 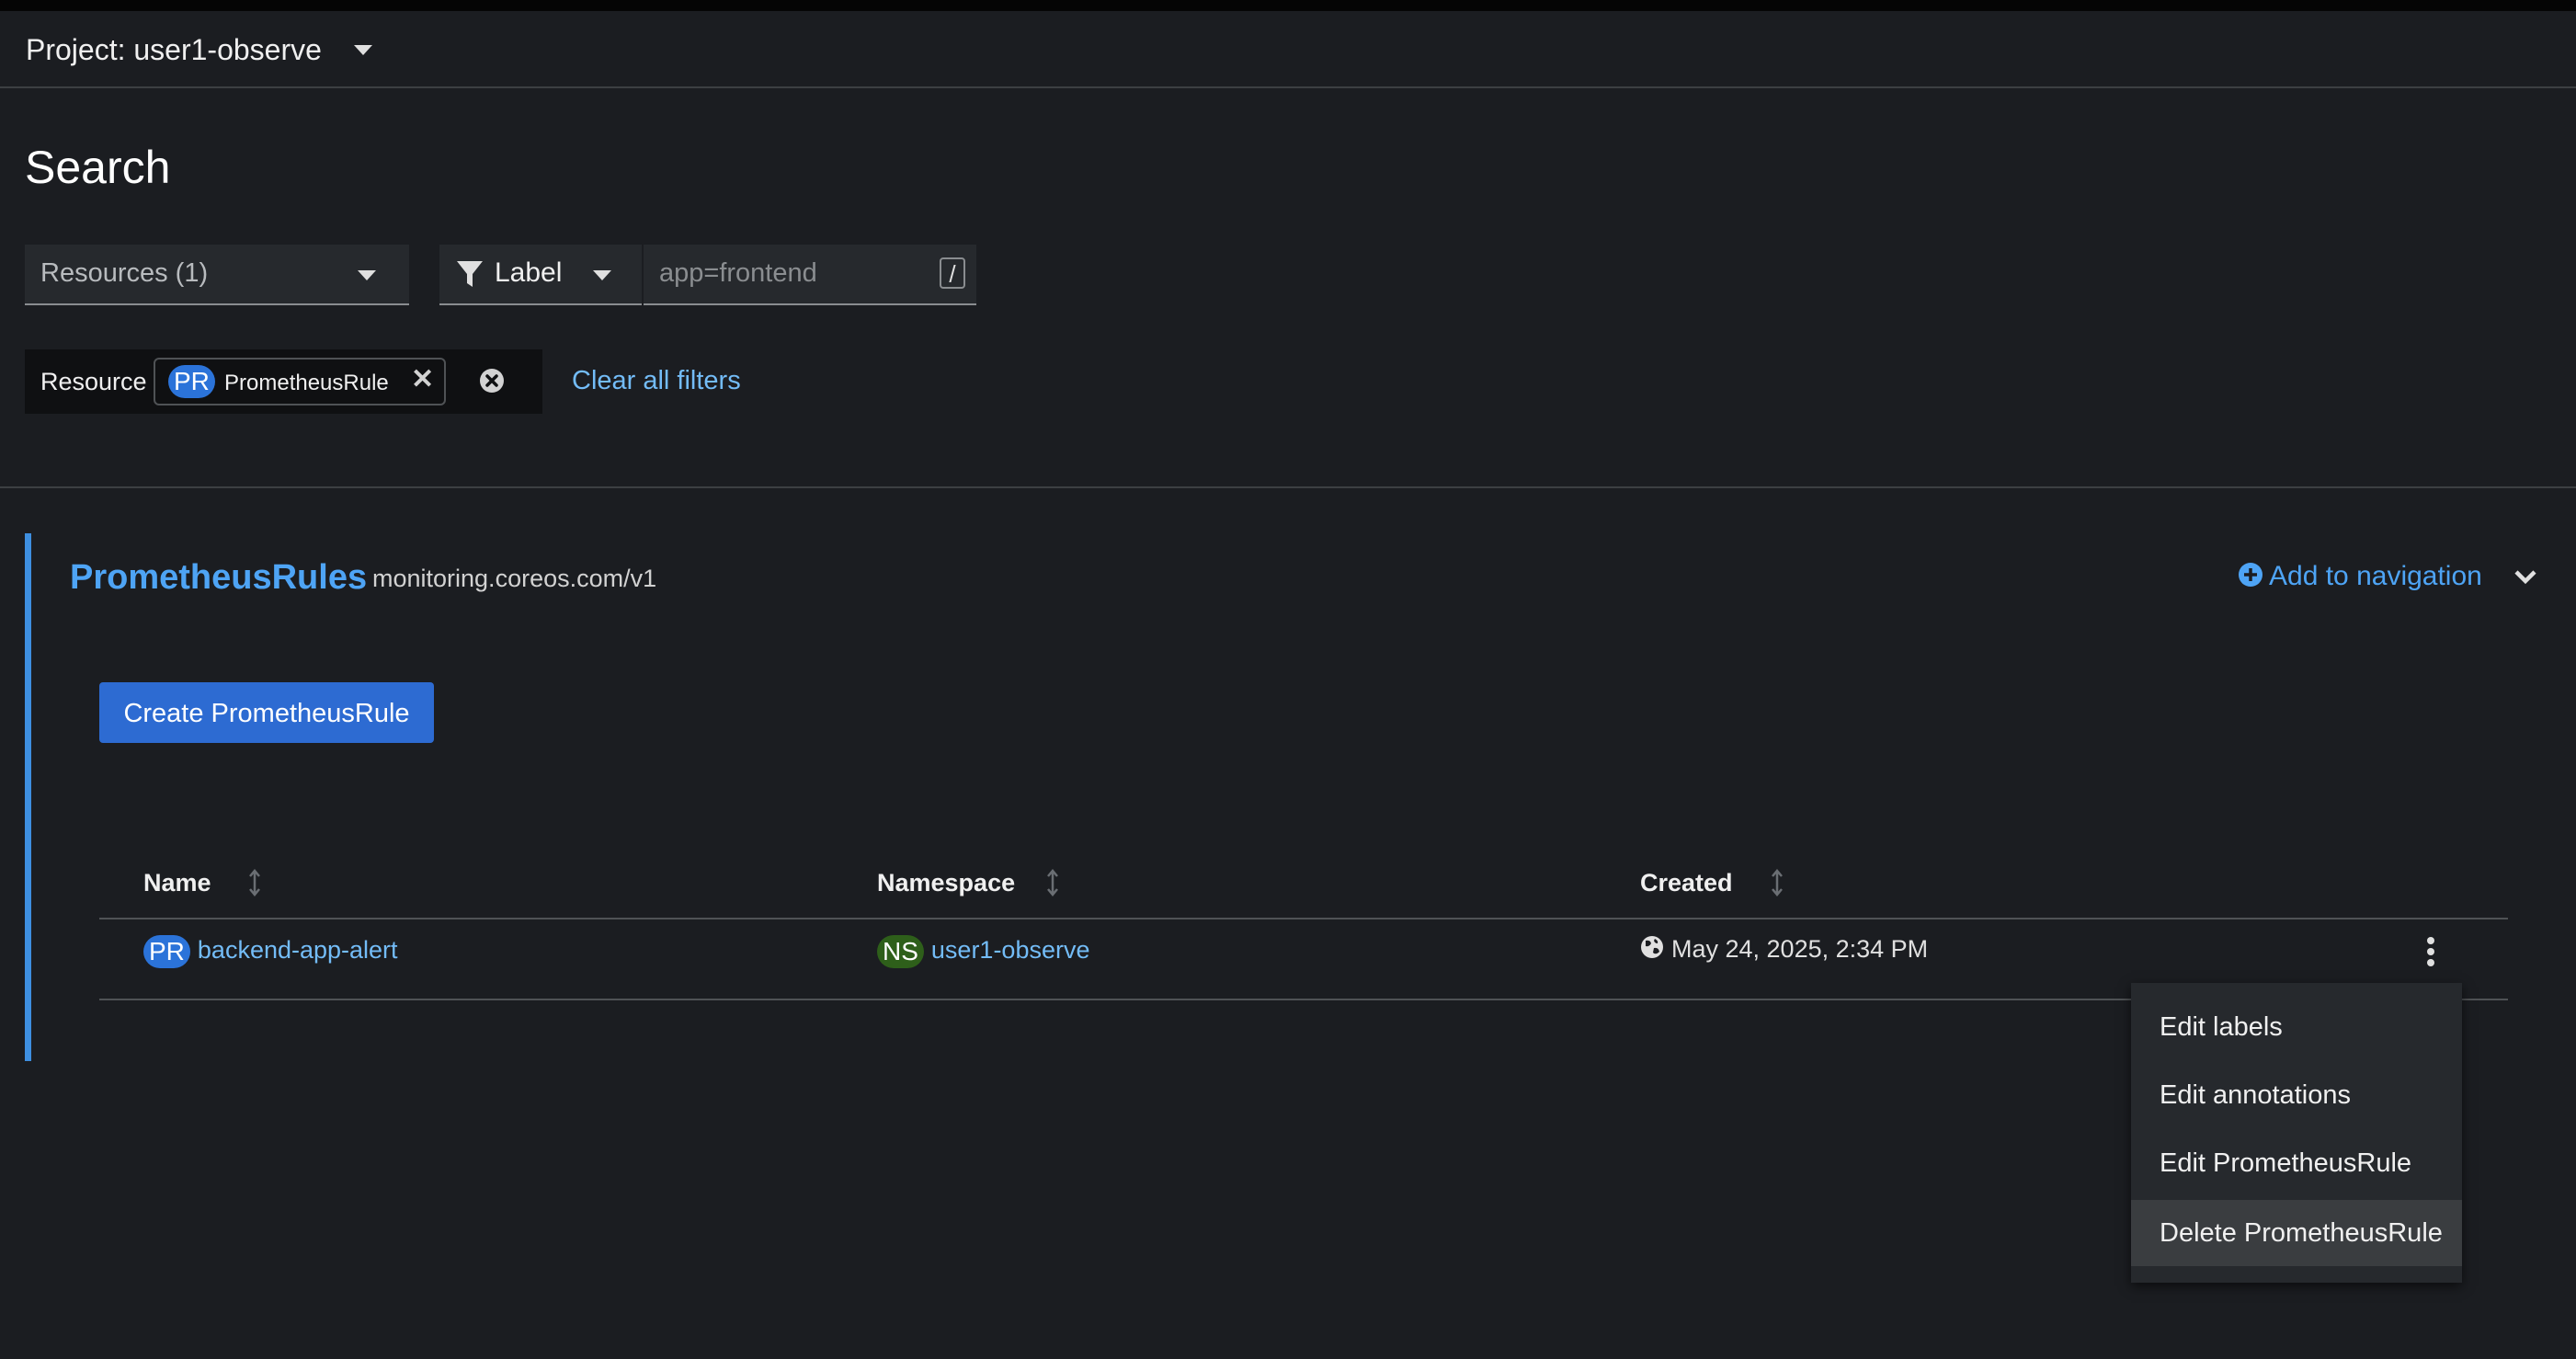 I want to click on clear-all-filters-link: Clear all filters, so click(x=656, y=381).